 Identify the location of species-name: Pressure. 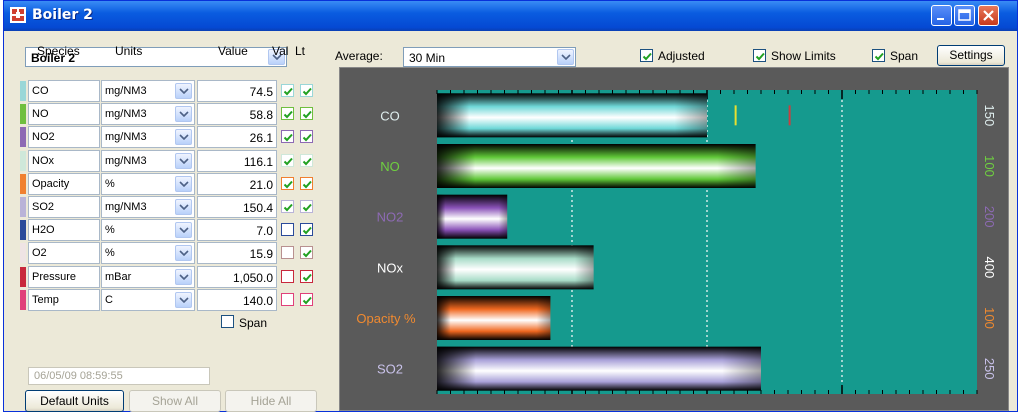
(54, 276).